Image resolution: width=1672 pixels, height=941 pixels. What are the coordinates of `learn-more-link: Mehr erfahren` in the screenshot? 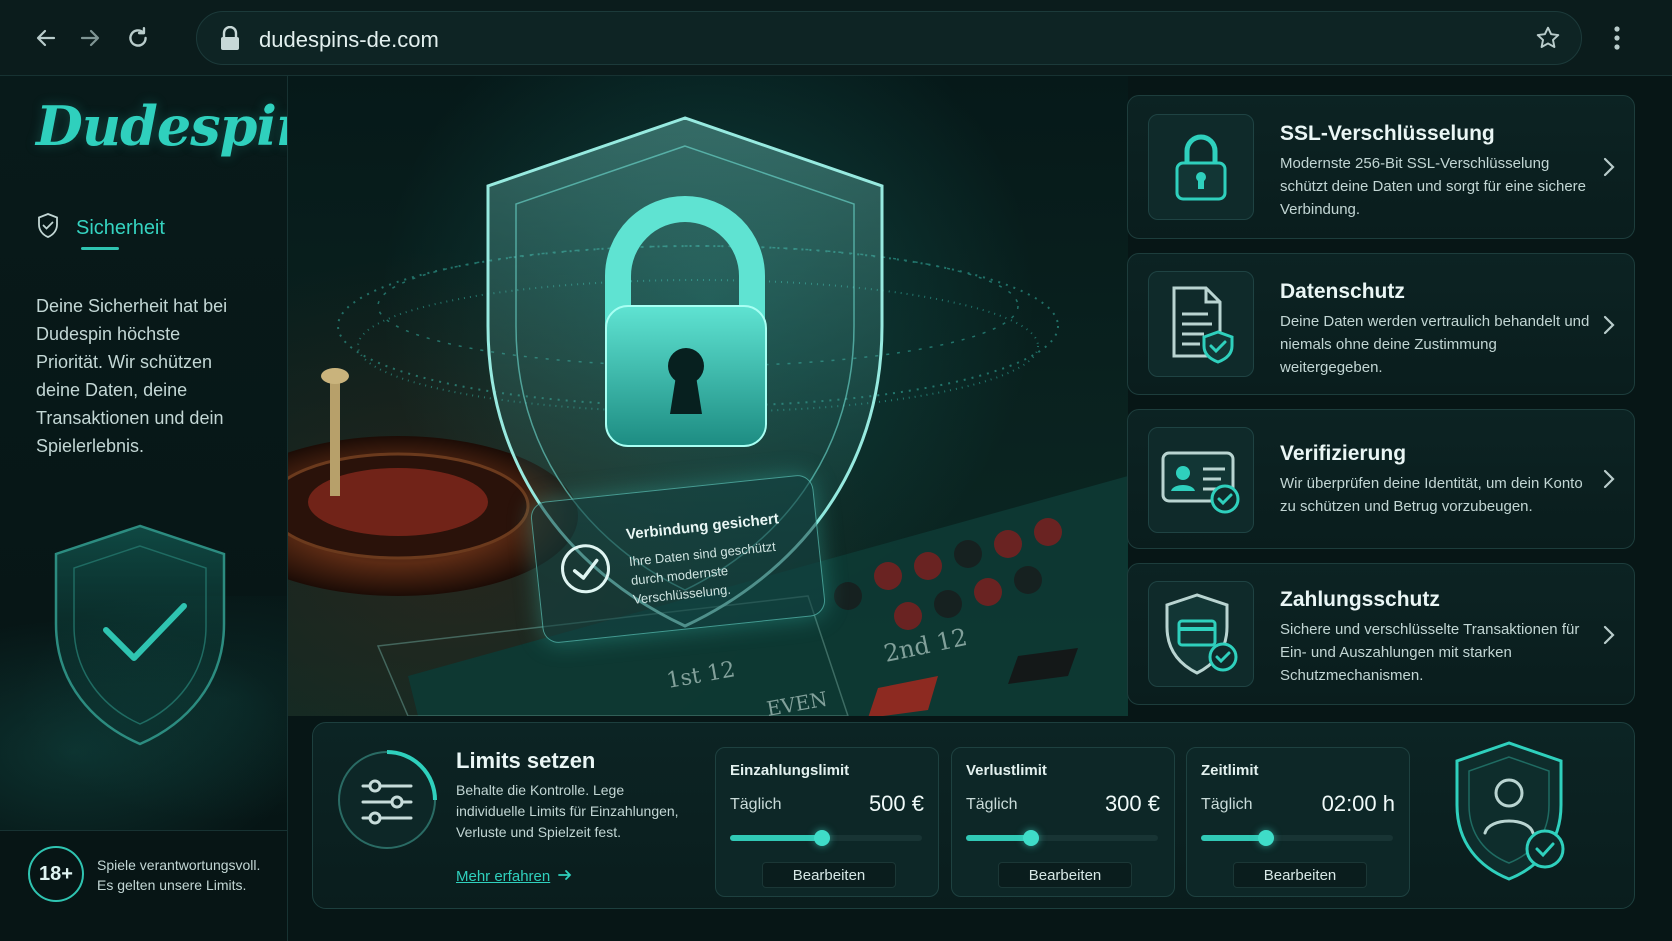 It's located at (514, 876).